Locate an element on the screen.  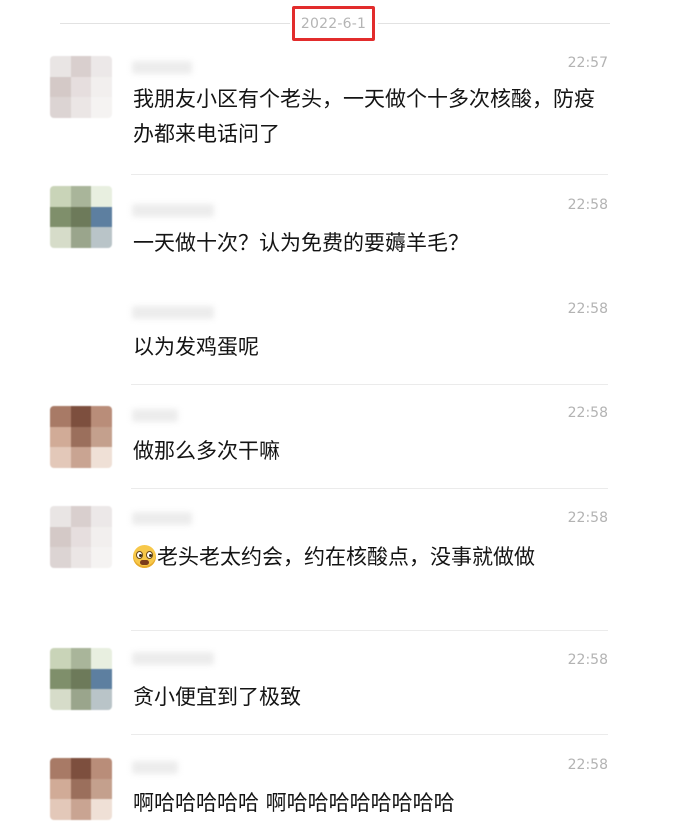
message-text-content: 以为发鸡蛋呢 is located at coordinates (196, 347).